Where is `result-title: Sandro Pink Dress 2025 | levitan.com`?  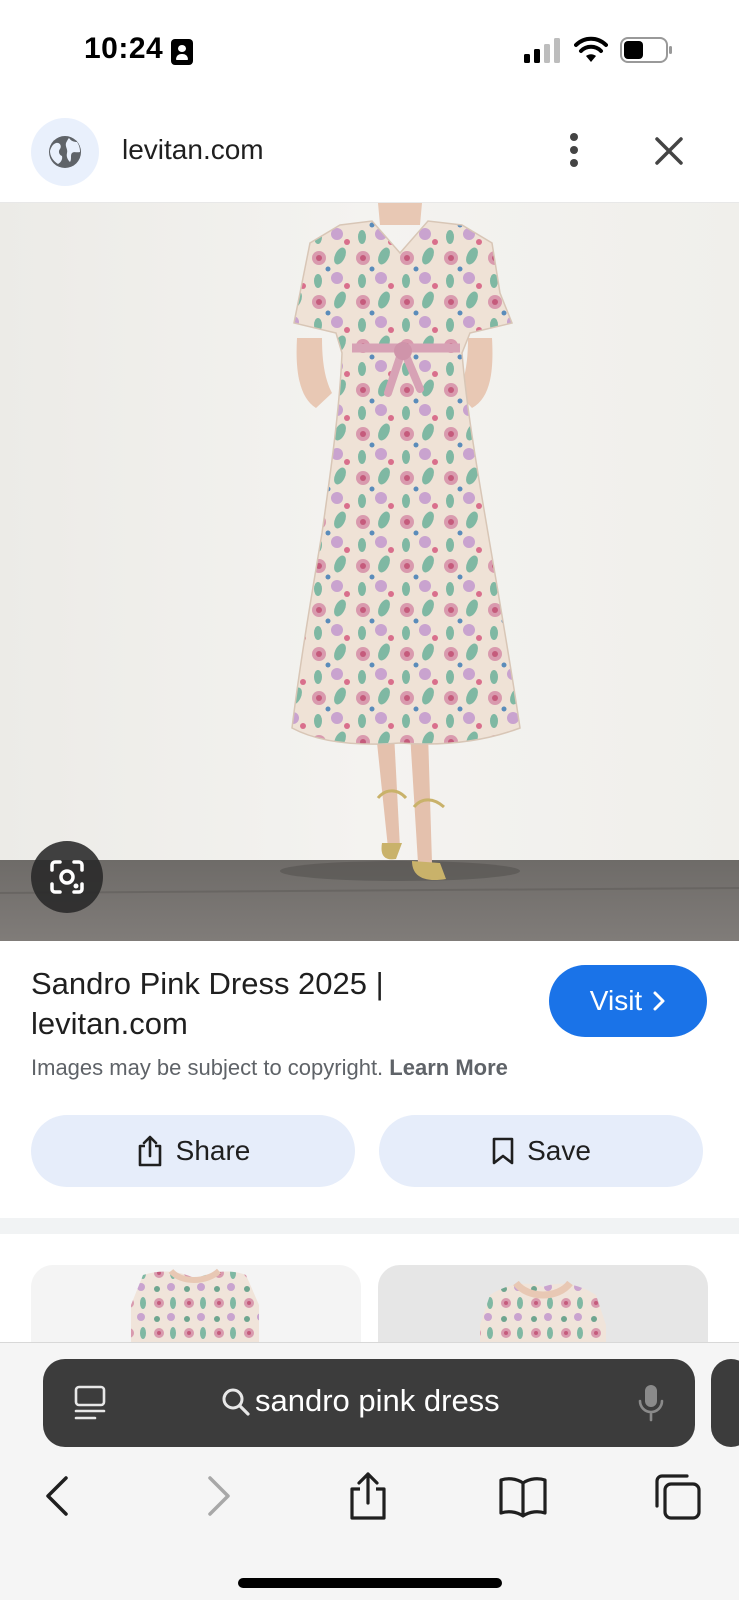
result-title: Sandro Pink Dress 2025 | levitan.com is located at coordinates (266, 1004).